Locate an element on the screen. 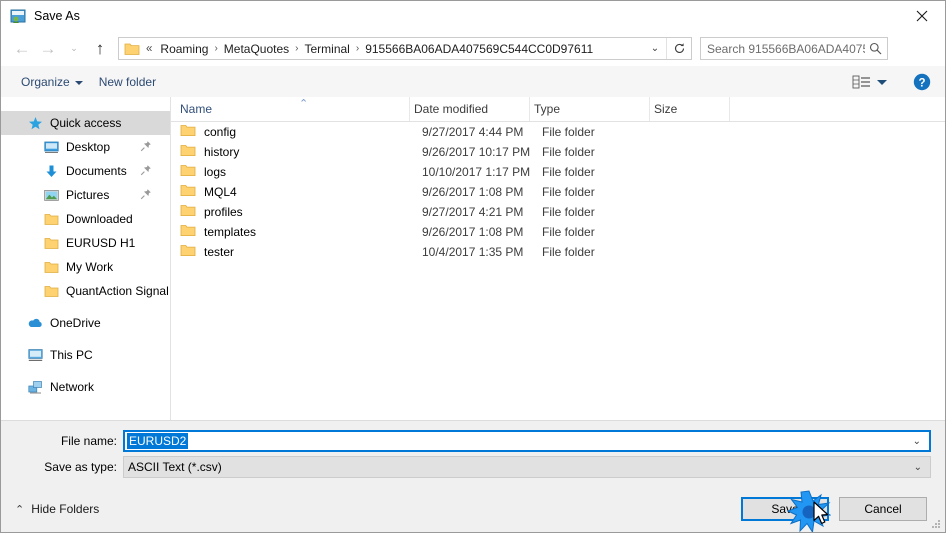 This screenshot has width=946, height=533. breadcrumb-item-metaquotes: MetaQuotes is located at coordinates (256, 49).